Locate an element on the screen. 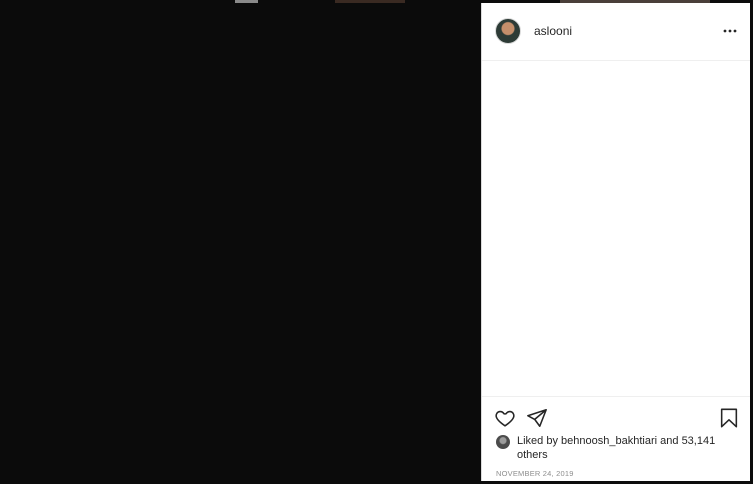 The width and height of the screenshot is (753, 484). post-date: NOVEMBER 24, 2019 is located at coordinates (535, 473).